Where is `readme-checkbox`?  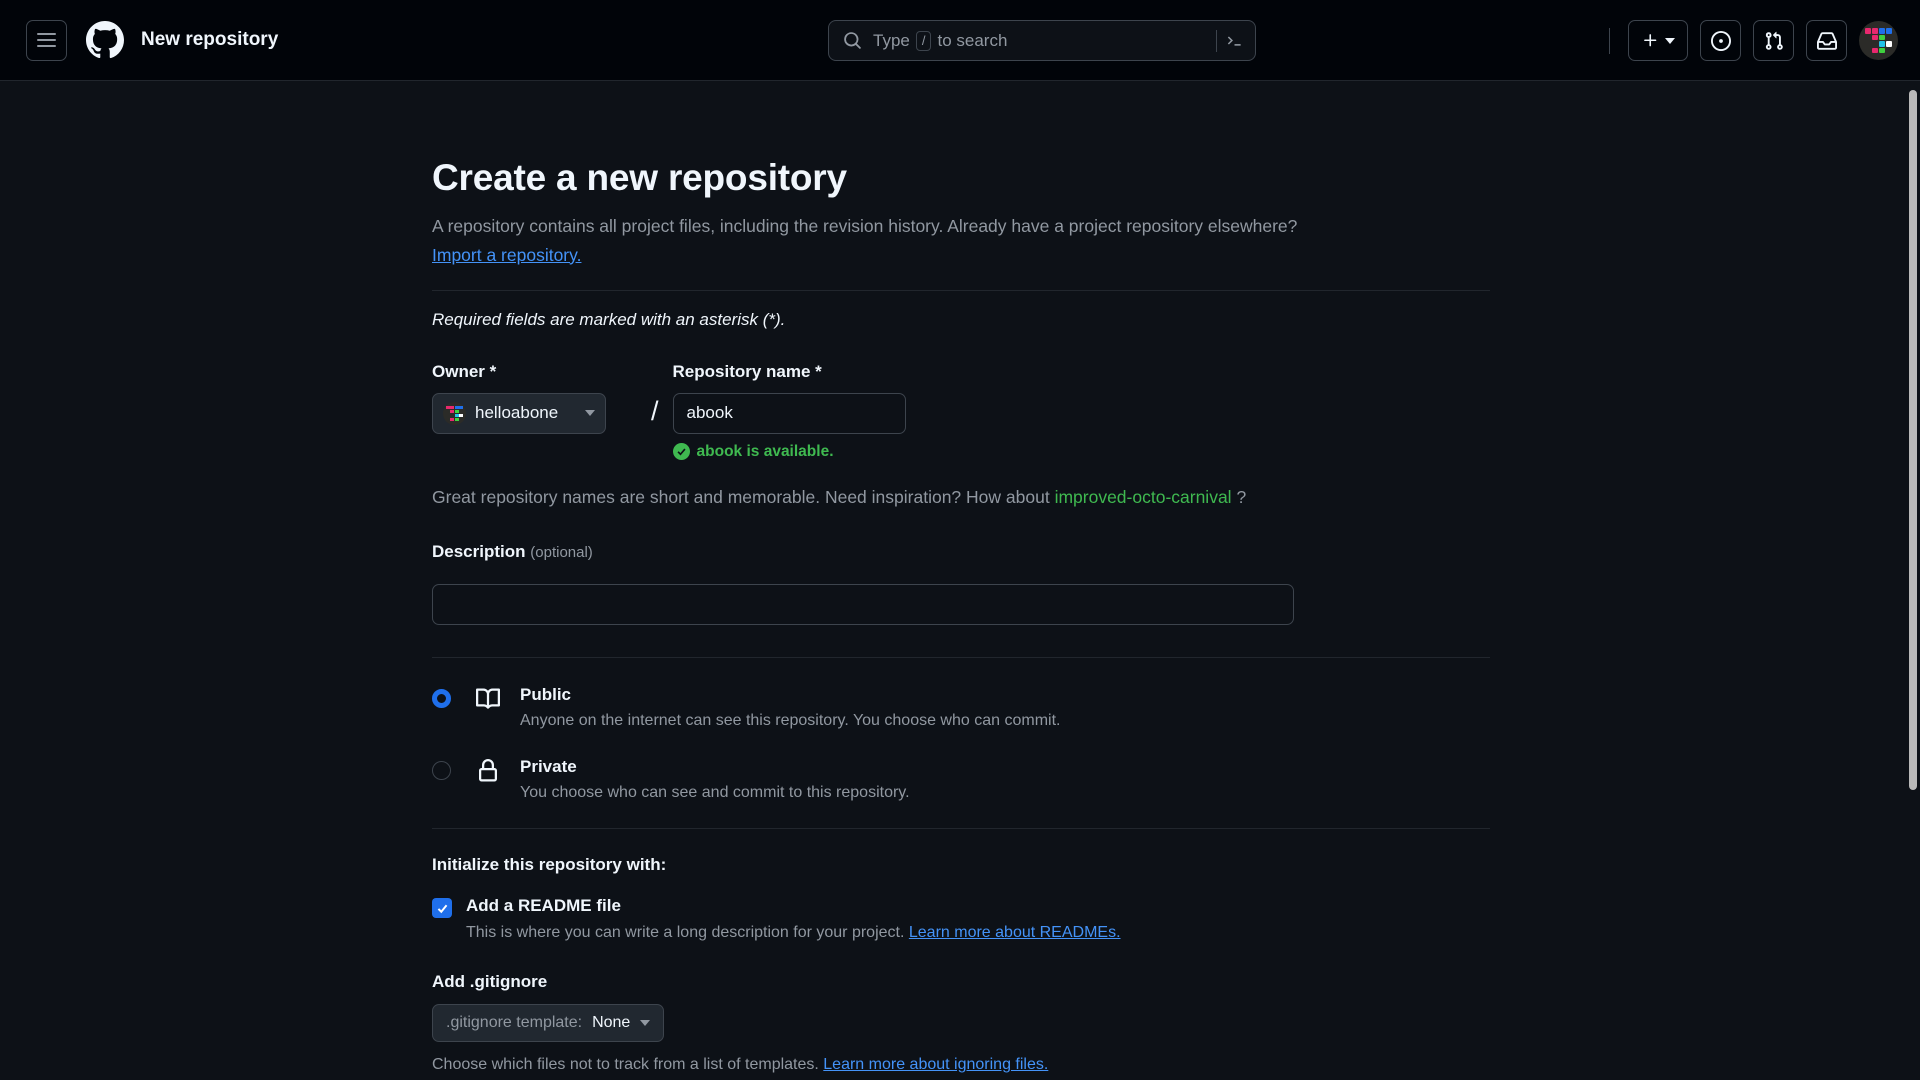
readme-checkbox is located at coordinates (442, 908).